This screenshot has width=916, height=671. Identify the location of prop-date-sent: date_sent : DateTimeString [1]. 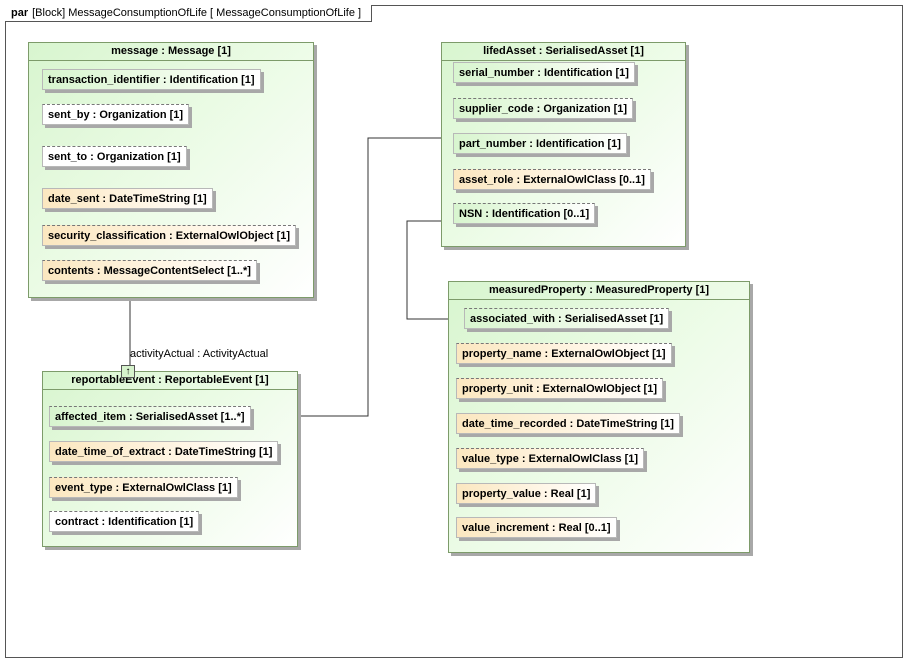
(127, 198).